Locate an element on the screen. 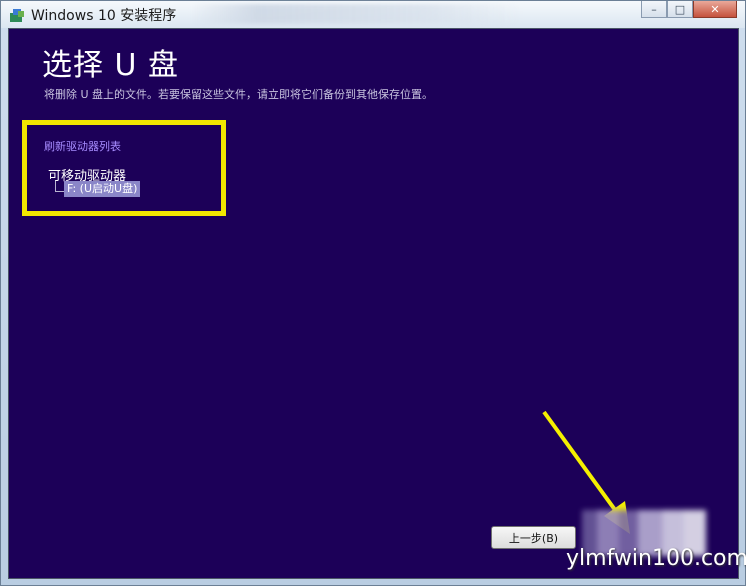  minimize-button: – is located at coordinates (654, 9).